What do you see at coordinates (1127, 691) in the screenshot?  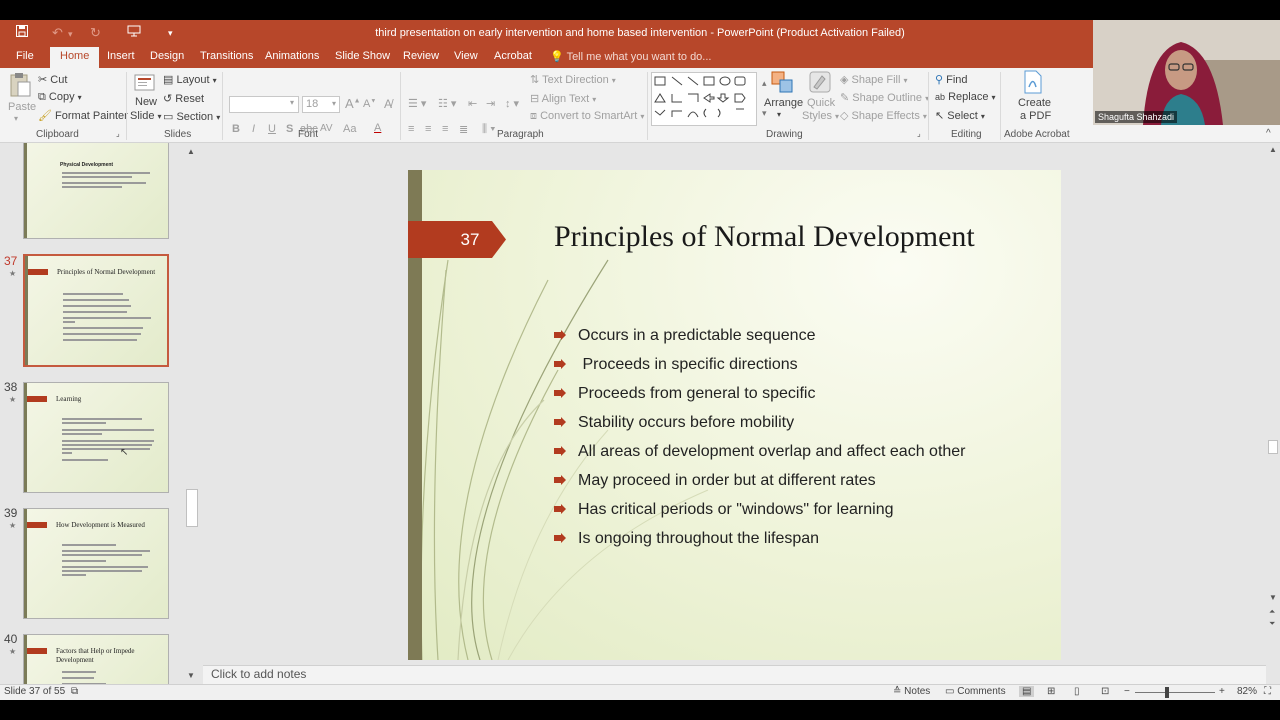 I see `zoom-out-icon: −` at bounding box center [1127, 691].